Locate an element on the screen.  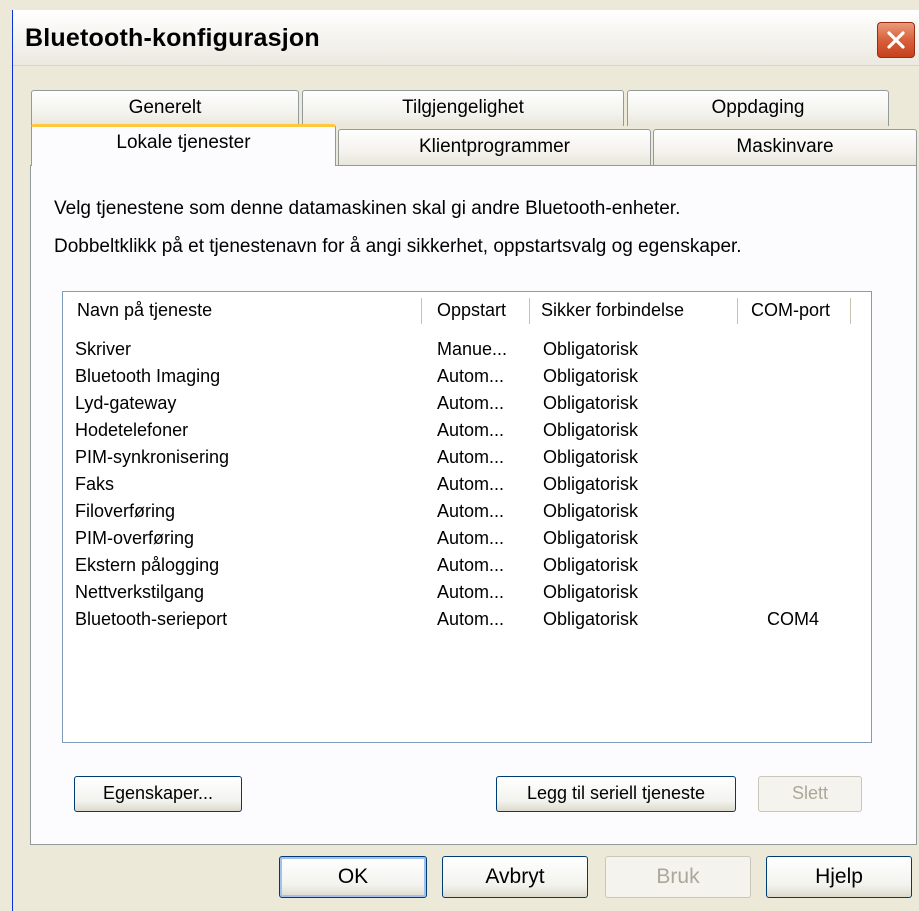
list-item: Lyd-gateway Autom... Obligatorisk is located at coordinates (467, 404).